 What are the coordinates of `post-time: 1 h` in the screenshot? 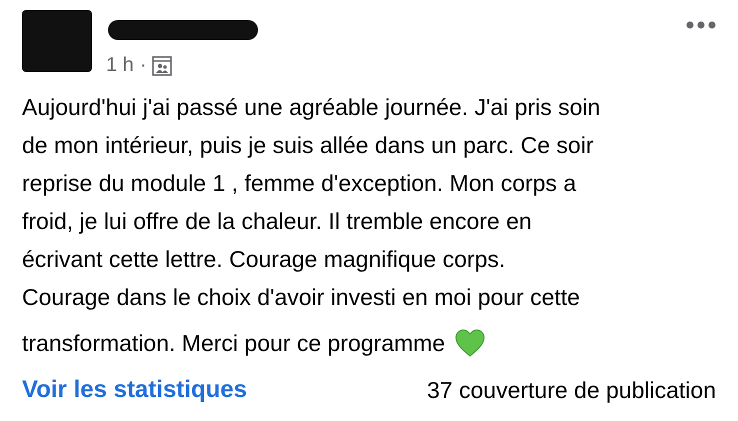 It's located at (120, 65).